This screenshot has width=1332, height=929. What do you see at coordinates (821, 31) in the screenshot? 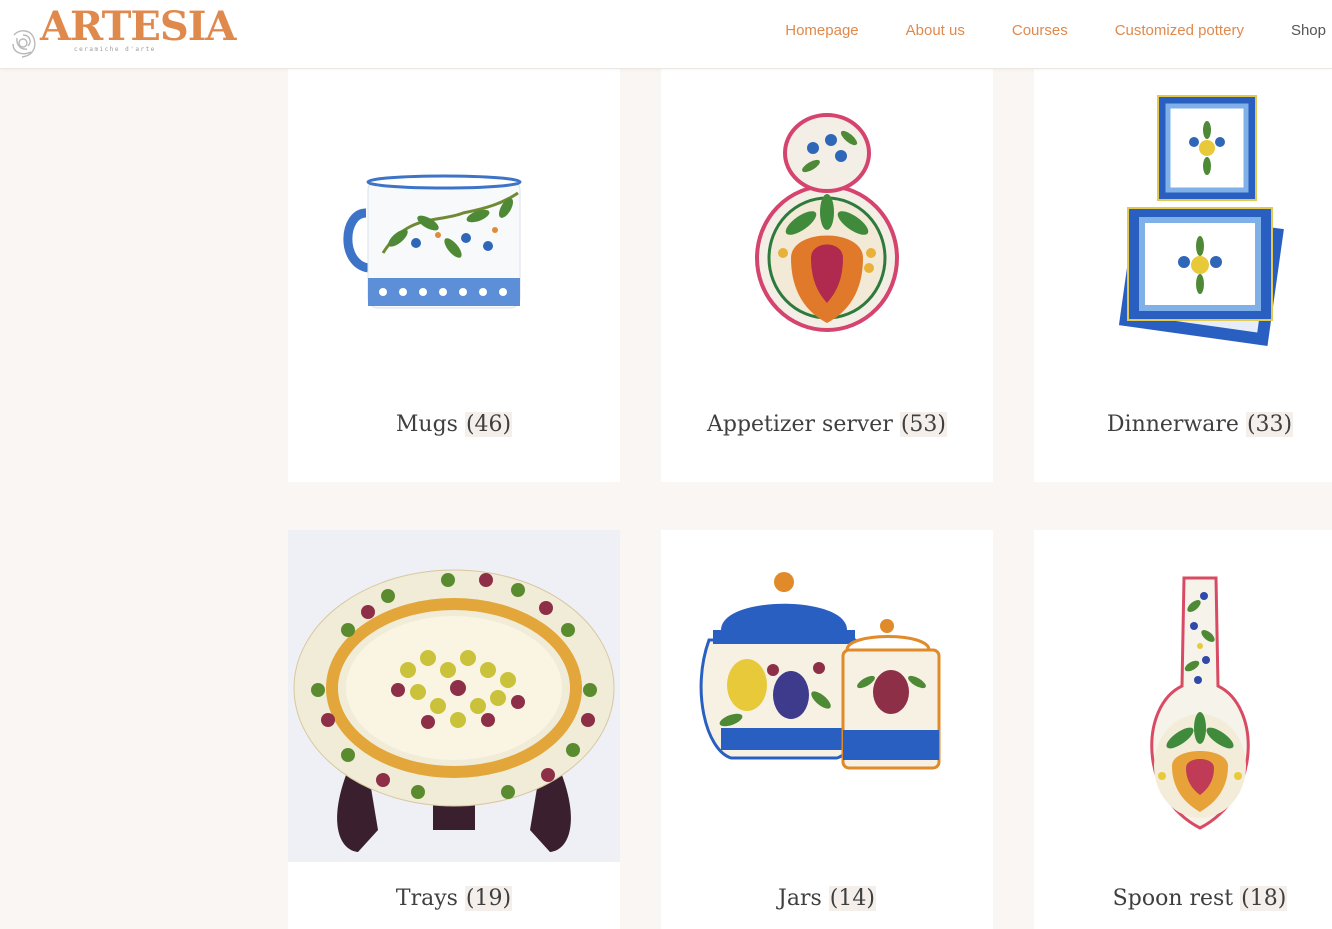
I see `nav-homepage: Homepage` at bounding box center [821, 31].